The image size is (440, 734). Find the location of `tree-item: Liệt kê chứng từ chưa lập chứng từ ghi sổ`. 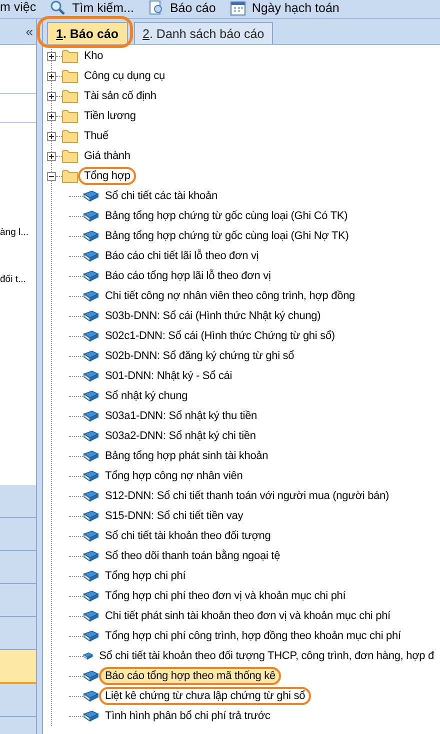

tree-item: Liệt kê chứng từ chưa lập chứng từ ghi sổ is located at coordinates (205, 696).